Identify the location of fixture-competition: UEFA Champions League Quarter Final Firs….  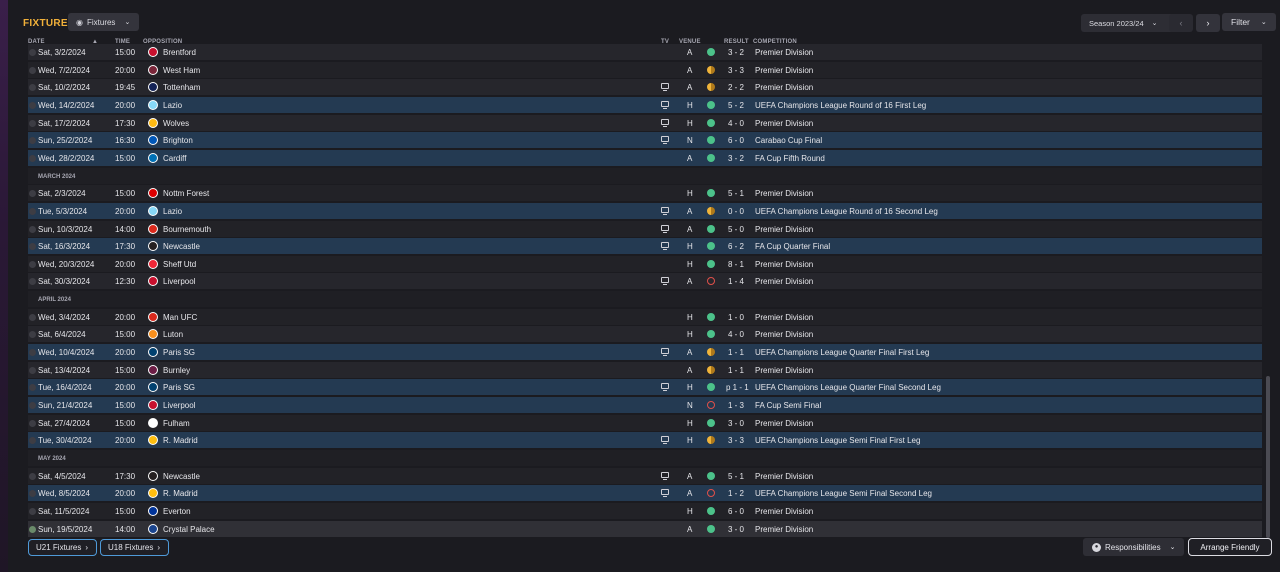
(842, 352).